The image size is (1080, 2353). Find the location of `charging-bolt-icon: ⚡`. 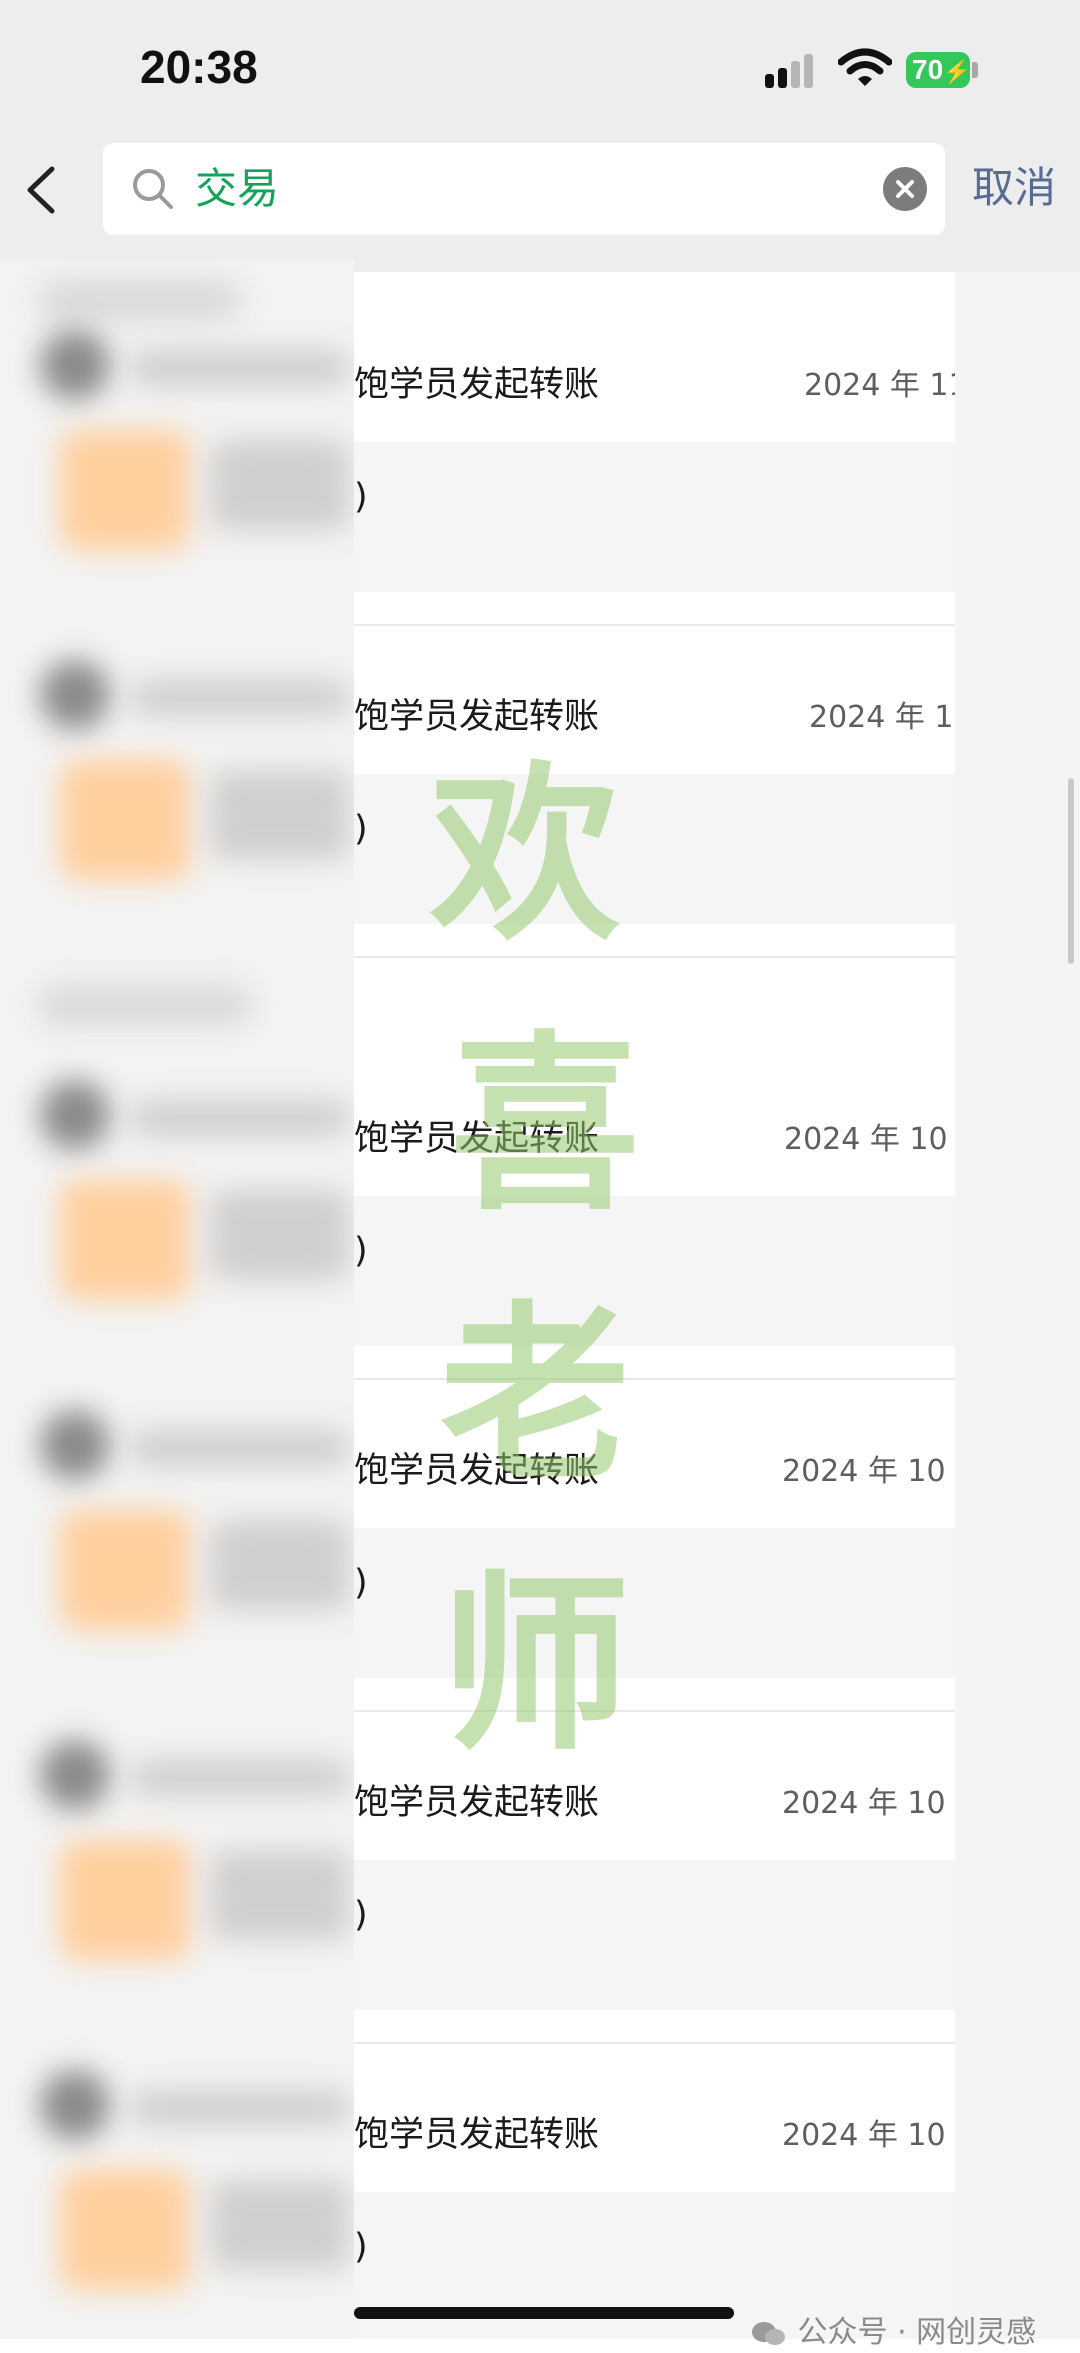

charging-bolt-icon: ⚡ is located at coordinates (957, 71).